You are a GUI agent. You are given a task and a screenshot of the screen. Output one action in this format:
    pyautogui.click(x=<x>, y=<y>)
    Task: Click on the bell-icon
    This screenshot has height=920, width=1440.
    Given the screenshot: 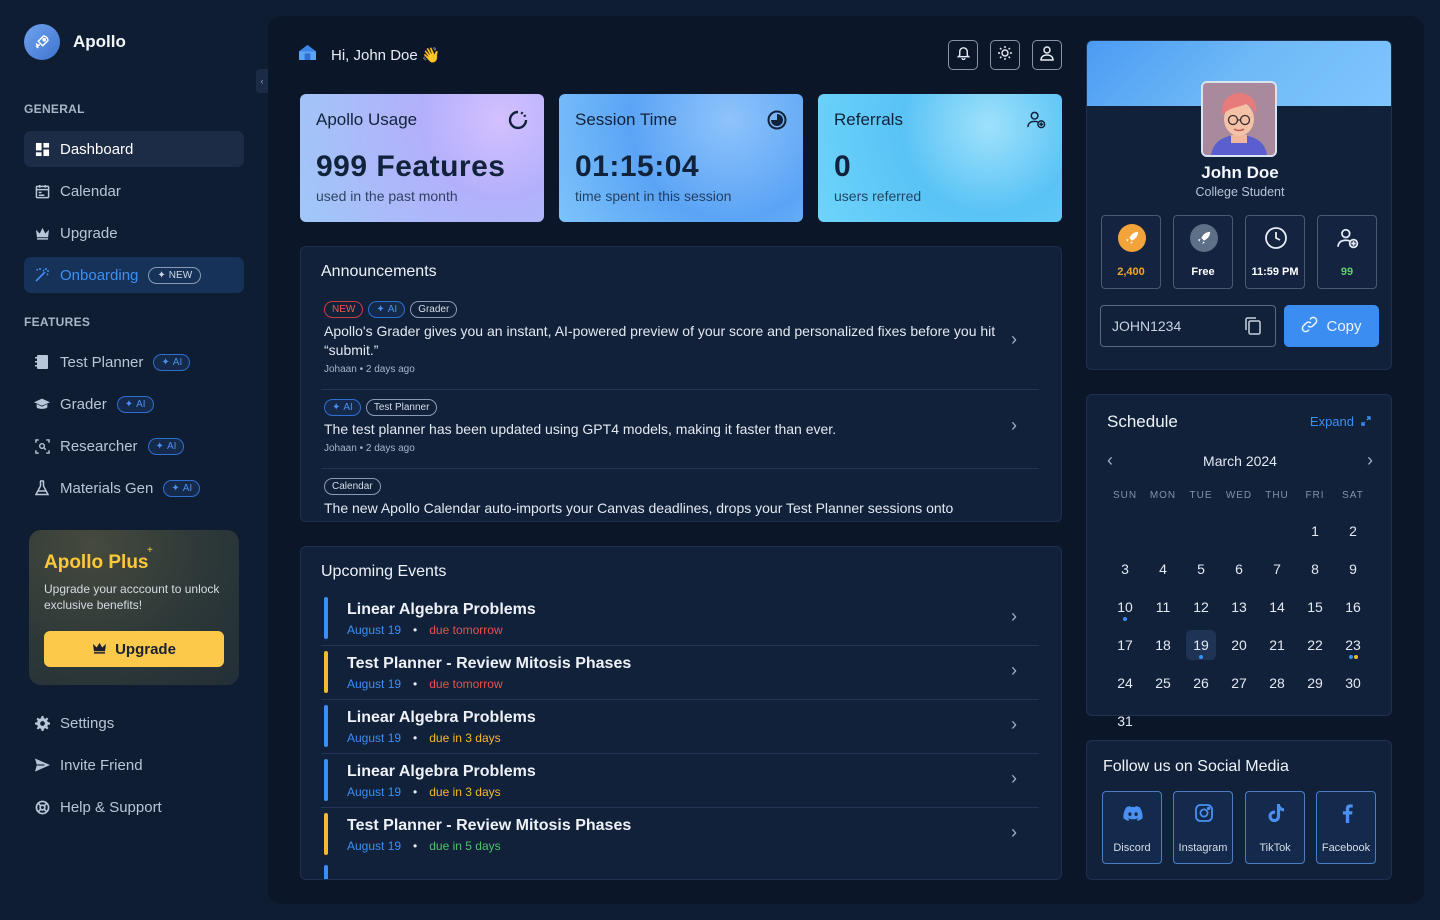 What is the action you would take?
    pyautogui.click(x=963, y=55)
    